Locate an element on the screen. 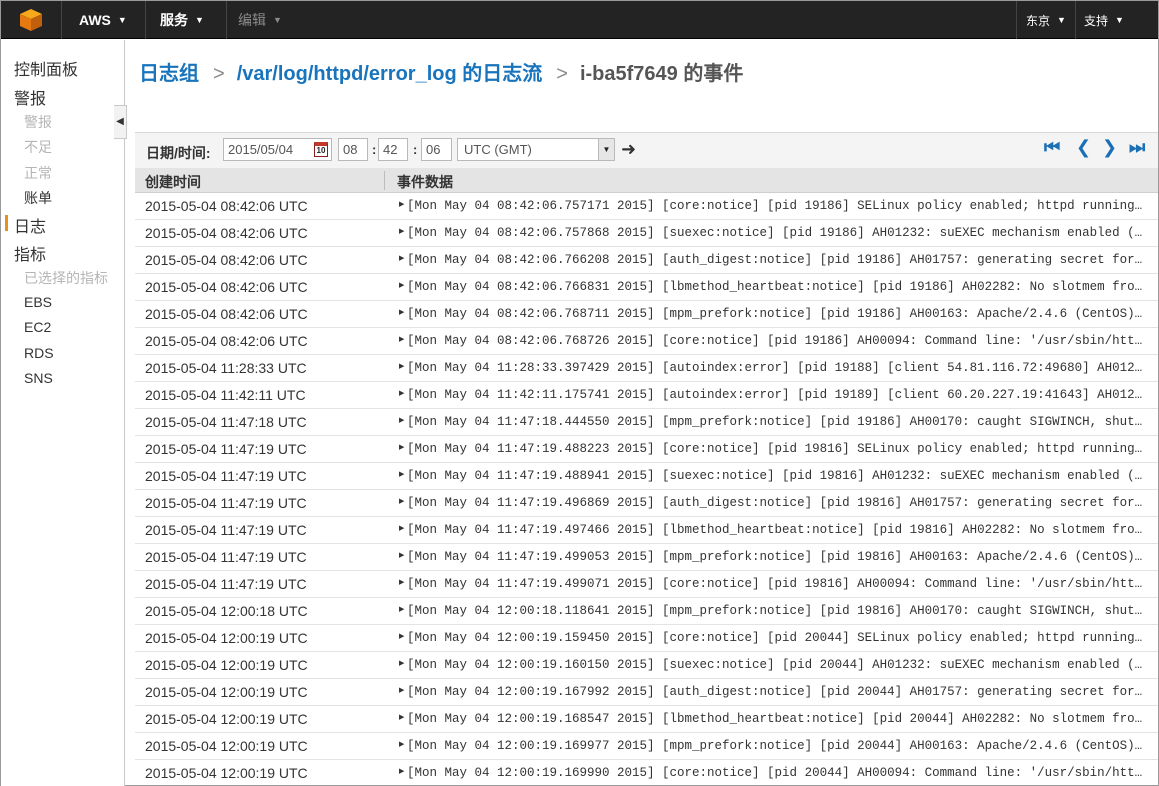  sidebar-item-alarm-state: 警报 is located at coordinates (38, 122).